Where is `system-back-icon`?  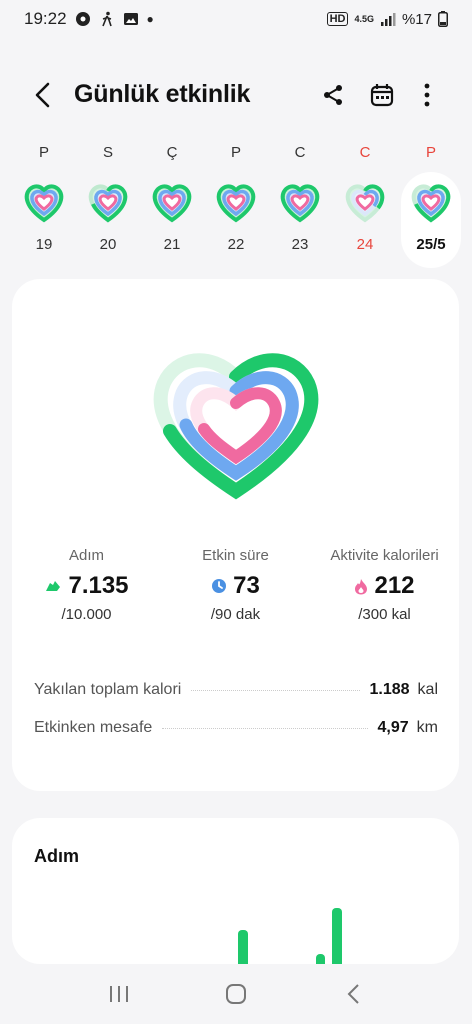 system-back-icon is located at coordinates (353, 994).